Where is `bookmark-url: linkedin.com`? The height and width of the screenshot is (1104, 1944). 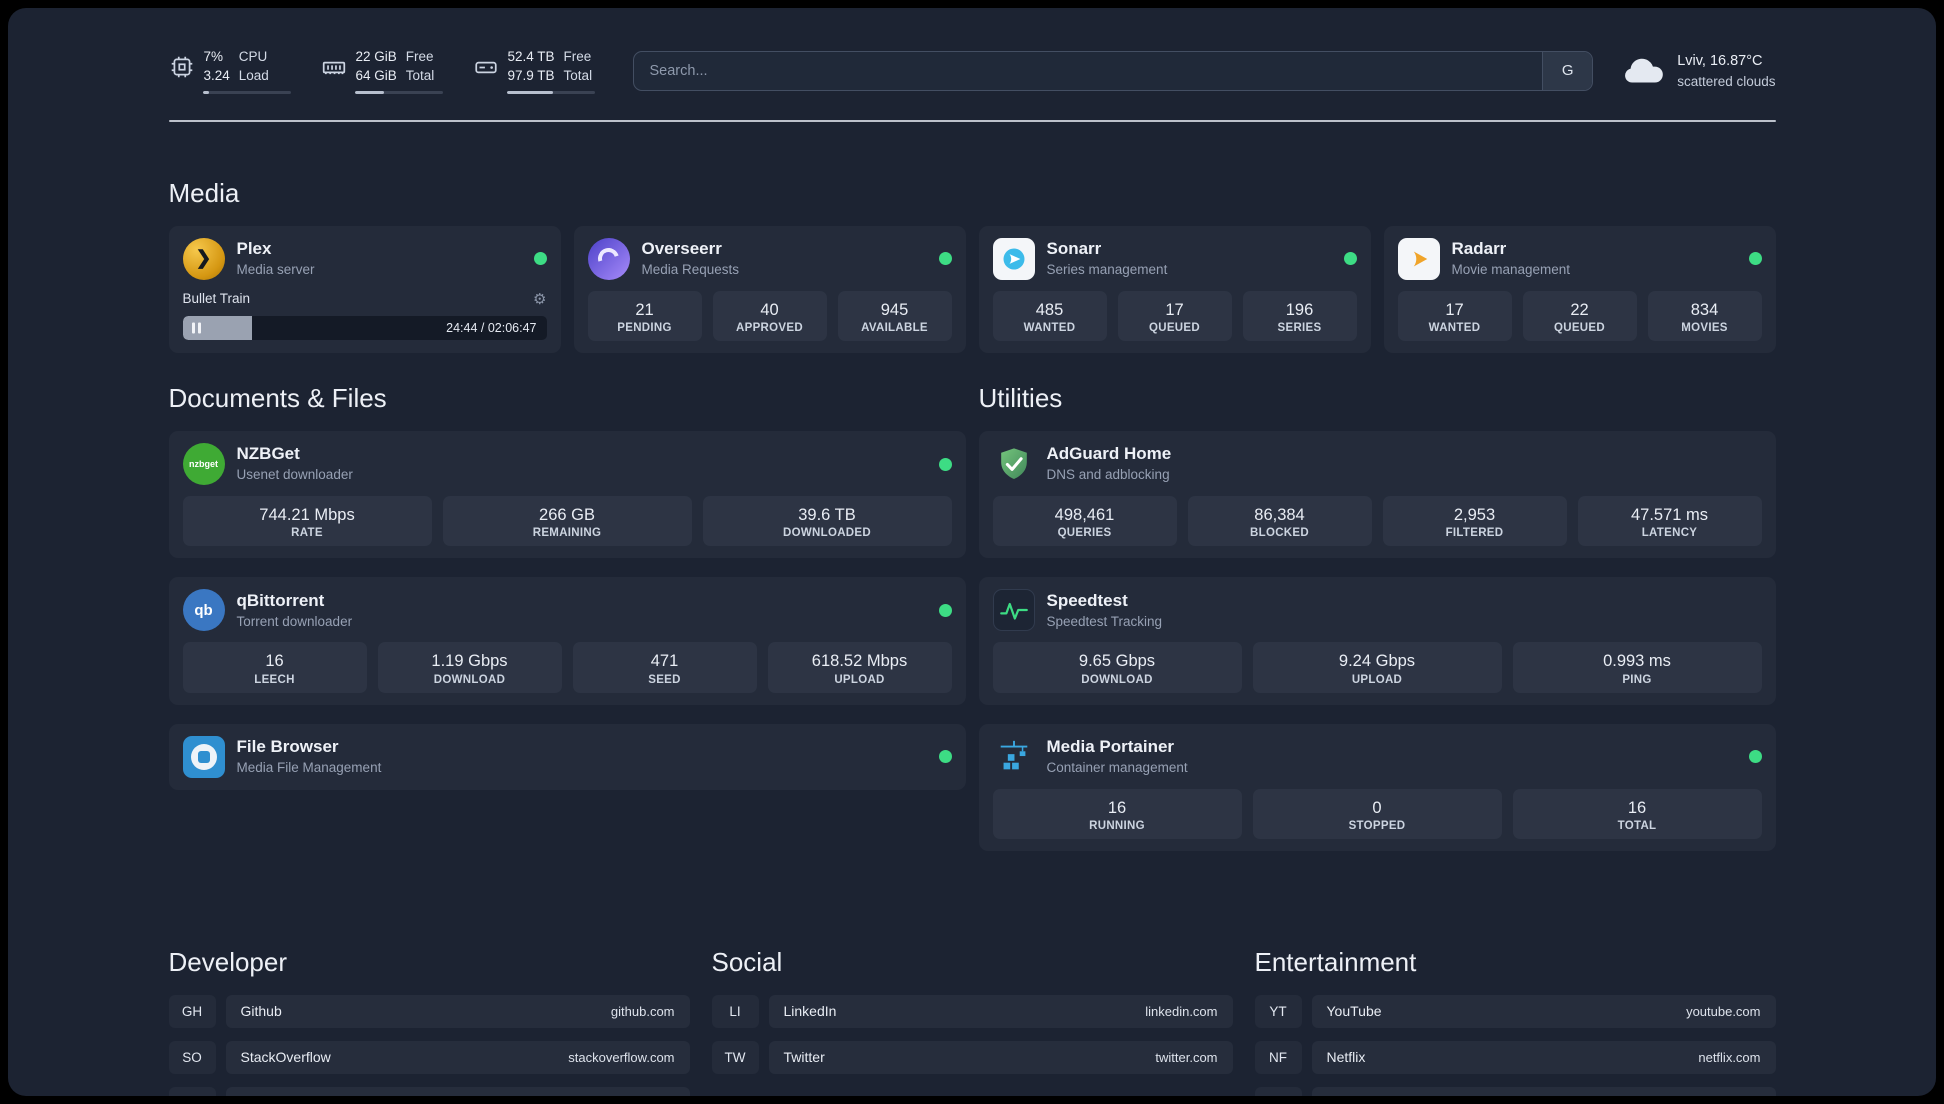 bookmark-url: linkedin.com is located at coordinates (1181, 1011).